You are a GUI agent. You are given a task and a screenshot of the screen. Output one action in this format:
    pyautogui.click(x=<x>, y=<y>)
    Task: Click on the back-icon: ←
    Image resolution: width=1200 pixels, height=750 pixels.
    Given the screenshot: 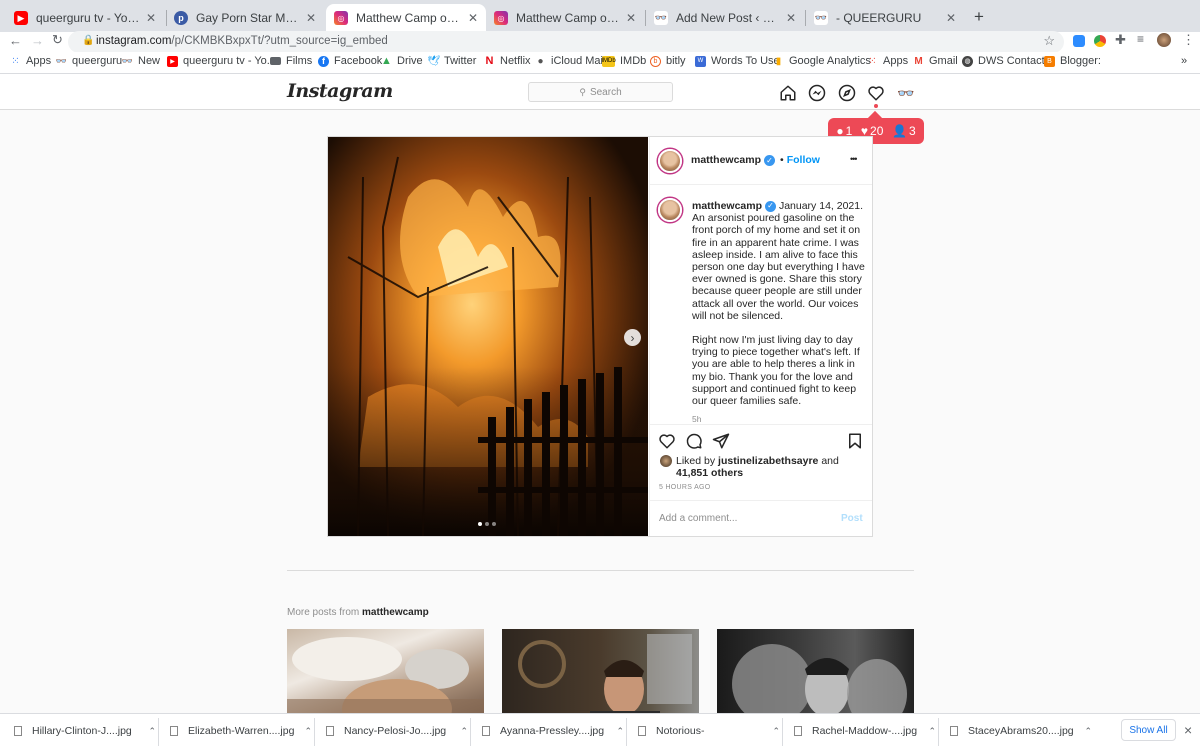 What is the action you would take?
    pyautogui.click(x=15, y=40)
    